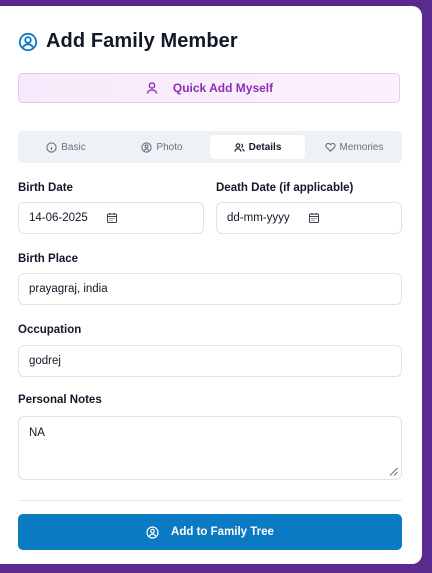  What do you see at coordinates (152, 88) in the screenshot?
I see `user-icon` at bounding box center [152, 88].